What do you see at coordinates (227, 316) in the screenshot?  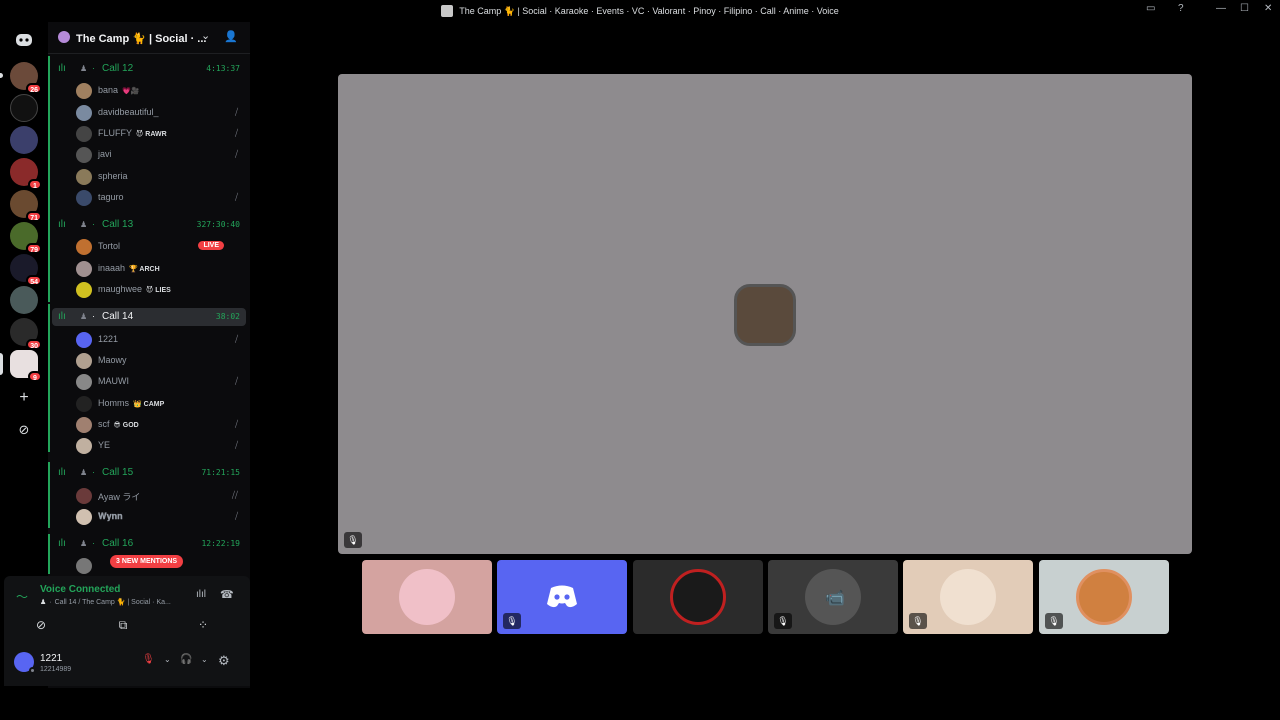 I see `call-duration: 38:02` at bounding box center [227, 316].